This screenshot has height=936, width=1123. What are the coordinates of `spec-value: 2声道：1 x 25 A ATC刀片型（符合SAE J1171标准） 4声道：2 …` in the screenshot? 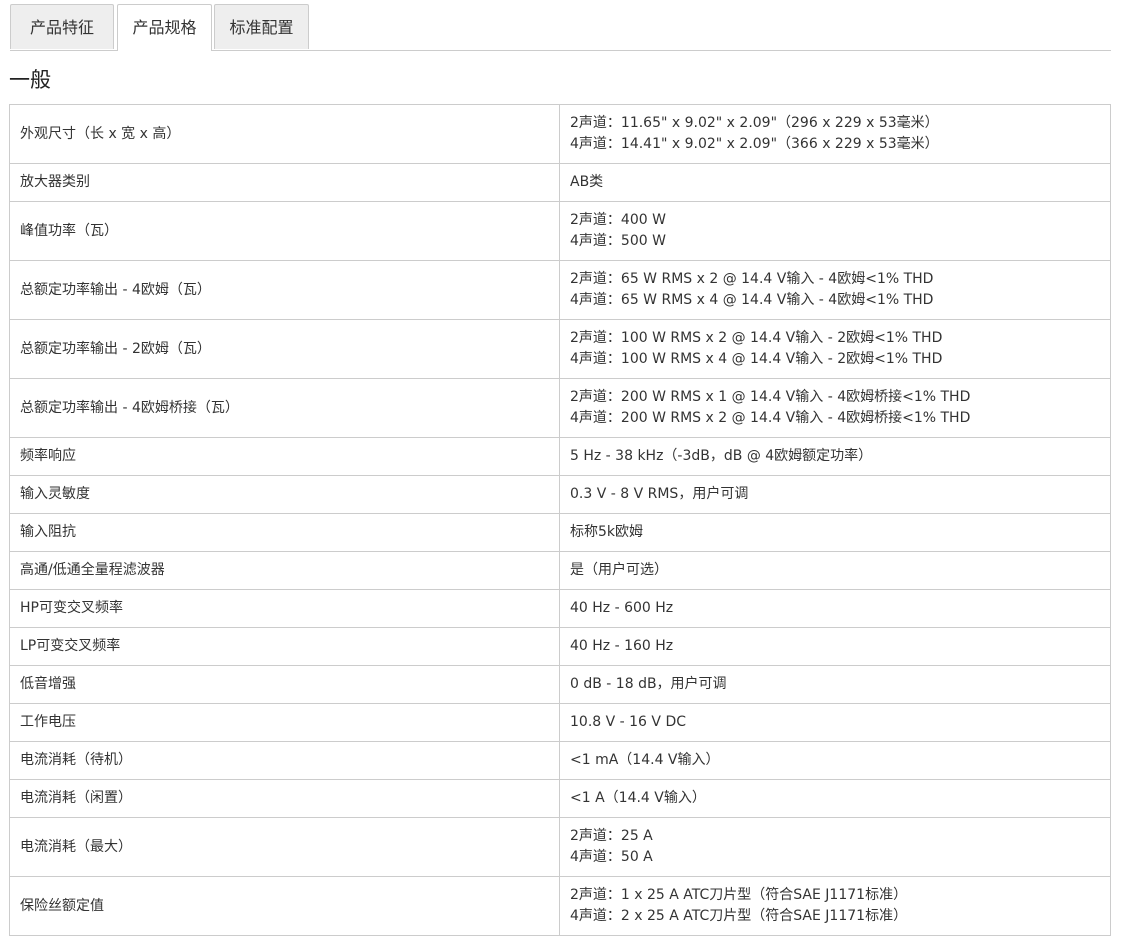 It's located at (835, 906).